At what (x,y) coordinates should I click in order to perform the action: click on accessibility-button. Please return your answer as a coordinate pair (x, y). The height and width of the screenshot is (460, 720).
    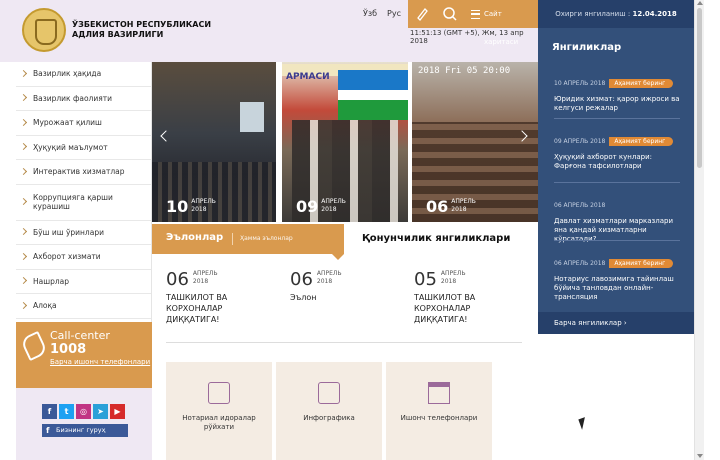
    Looking at the image, I should click on (422, 14).